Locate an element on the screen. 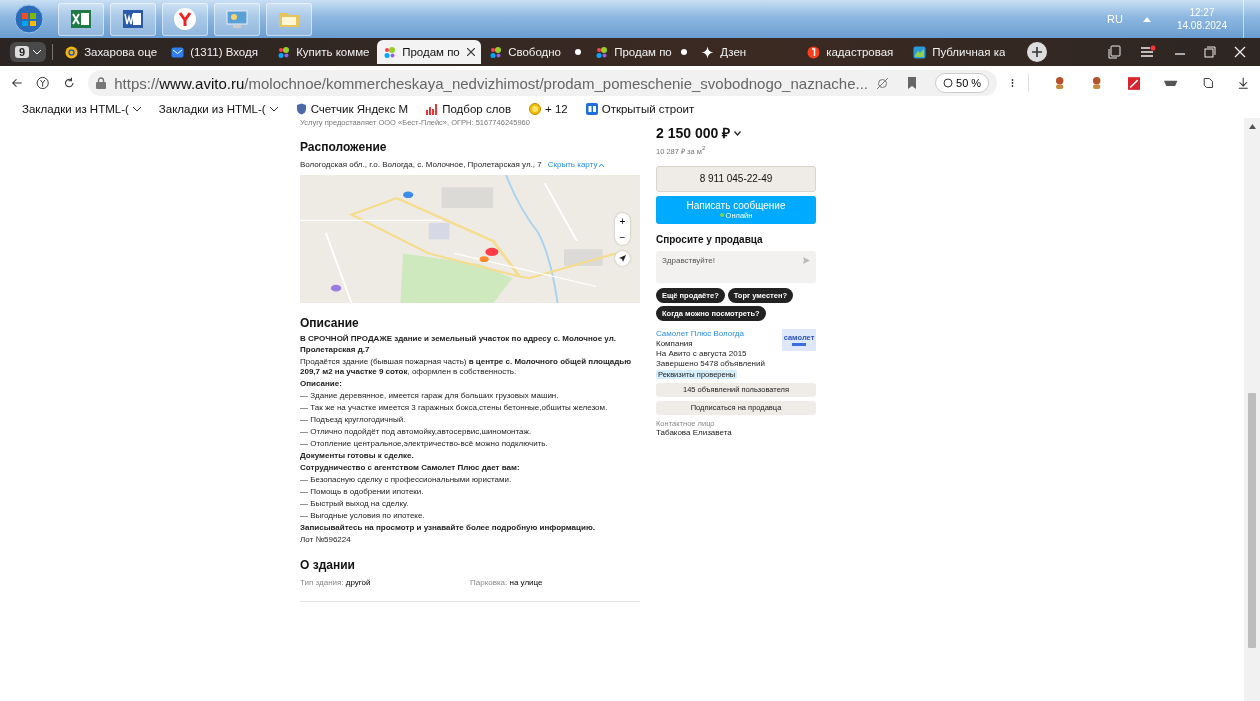  clock-time: 12:27 is located at coordinates (1202, 12).